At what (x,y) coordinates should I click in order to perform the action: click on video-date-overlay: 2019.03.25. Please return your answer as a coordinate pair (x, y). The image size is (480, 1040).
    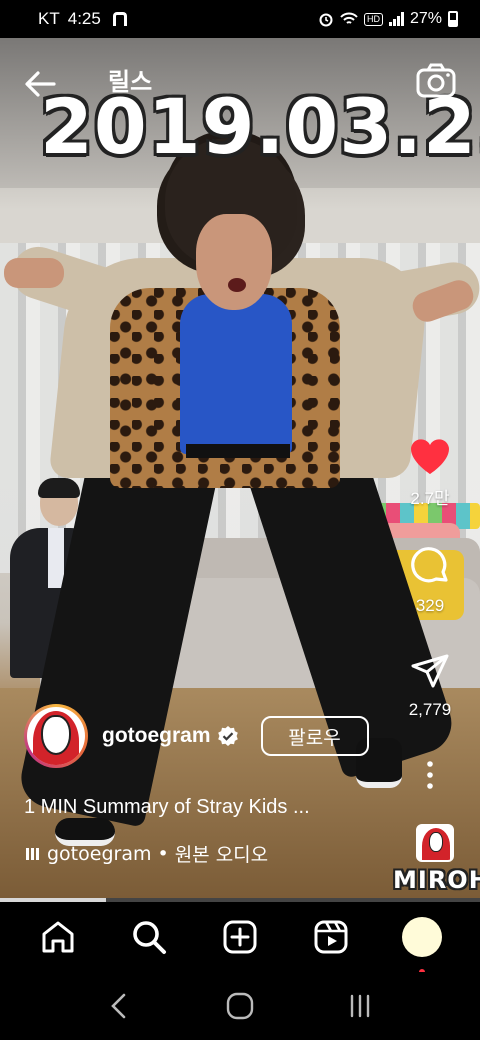
    Looking at the image, I should click on (260, 126).